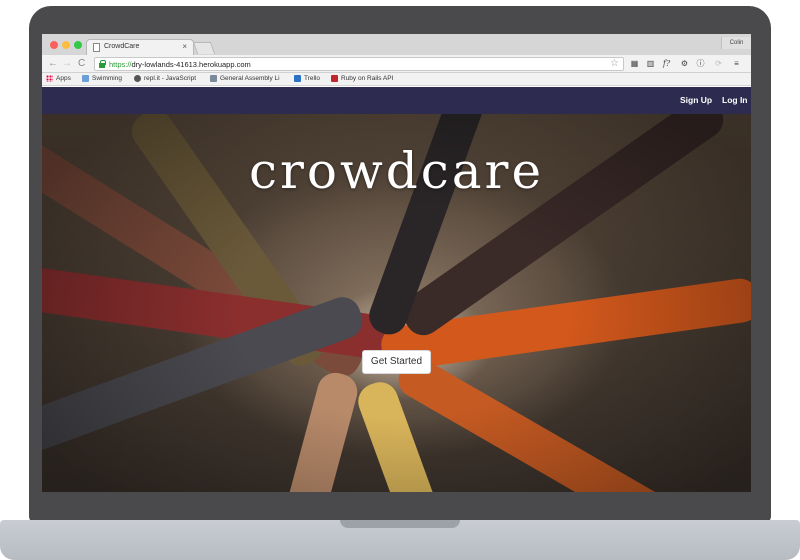 The height and width of the screenshot is (560, 800). I want to click on get-started-button: Get Started, so click(396, 362).